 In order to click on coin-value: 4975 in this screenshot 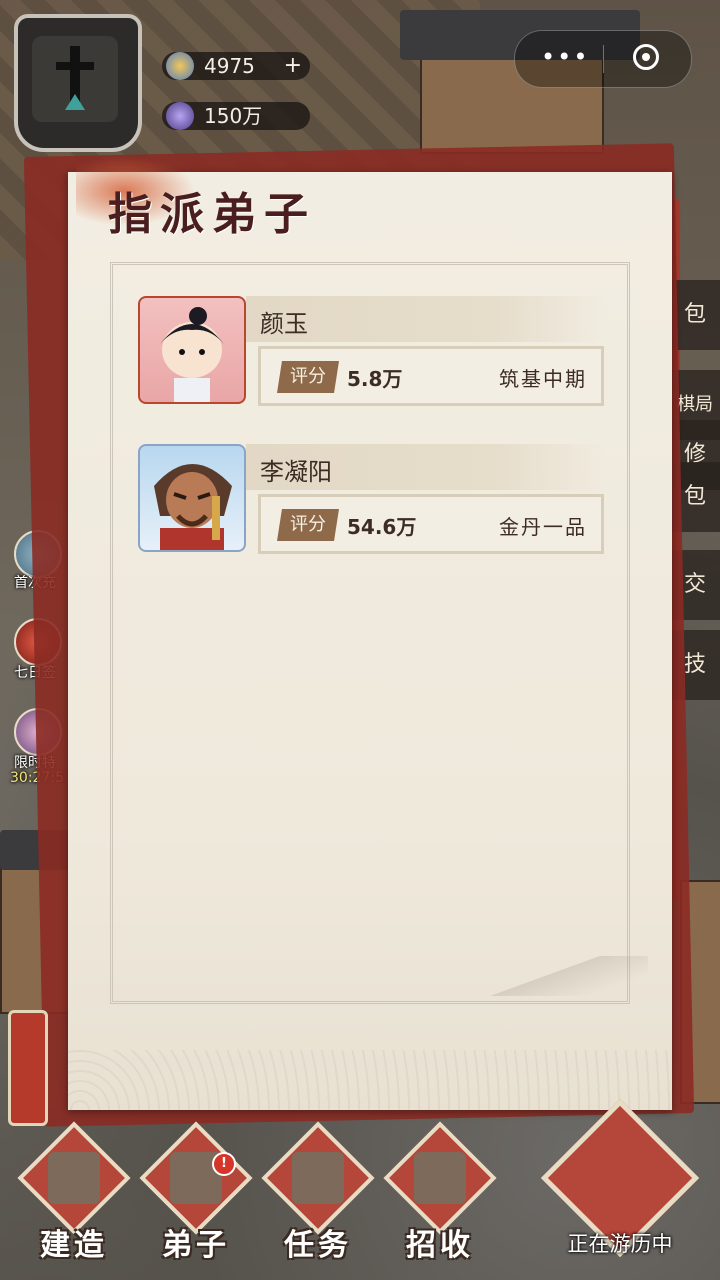, I will do `click(229, 66)`.